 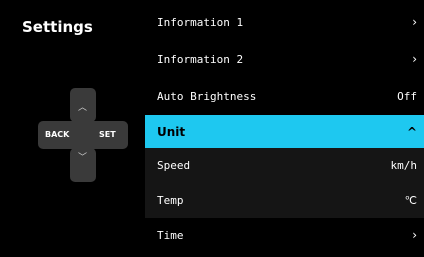 I want to click on menu-item-information-2: Information 2 ›, so click(x=284, y=59).